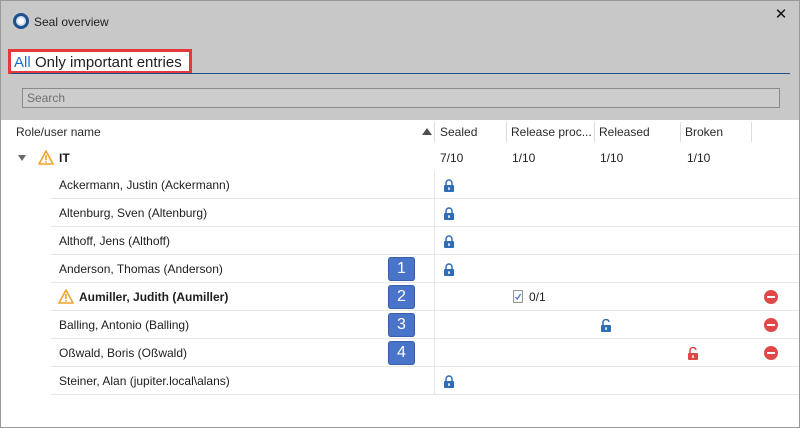  Describe the element at coordinates (22, 62) in the screenshot. I see `filter-all-link: All` at that location.